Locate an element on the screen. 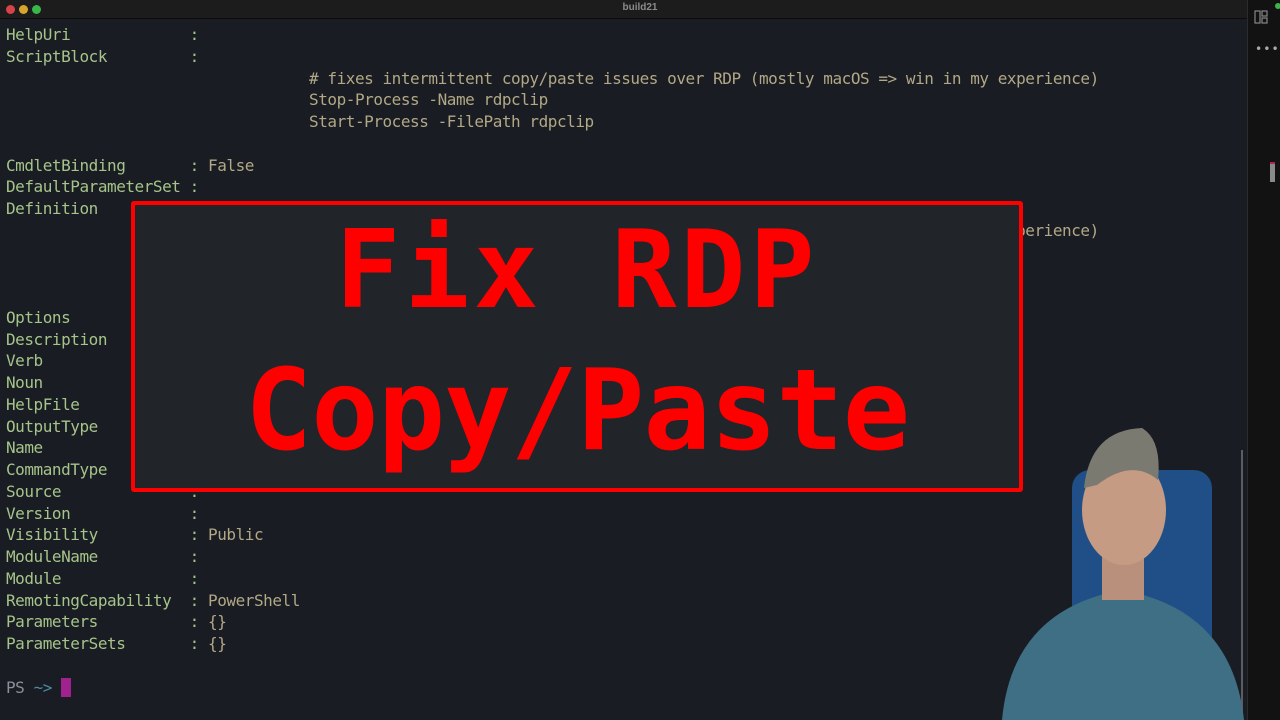  terminal-line: Visibility : Public is located at coordinates (135, 534).